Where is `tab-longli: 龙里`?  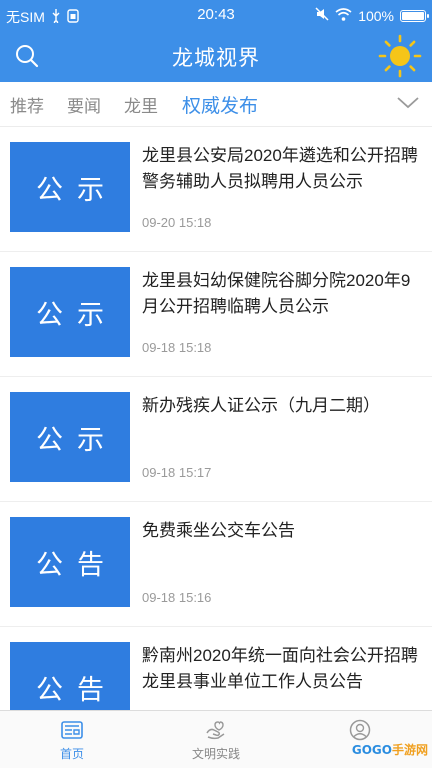
tab-longli: 龙里 is located at coordinates (141, 104).